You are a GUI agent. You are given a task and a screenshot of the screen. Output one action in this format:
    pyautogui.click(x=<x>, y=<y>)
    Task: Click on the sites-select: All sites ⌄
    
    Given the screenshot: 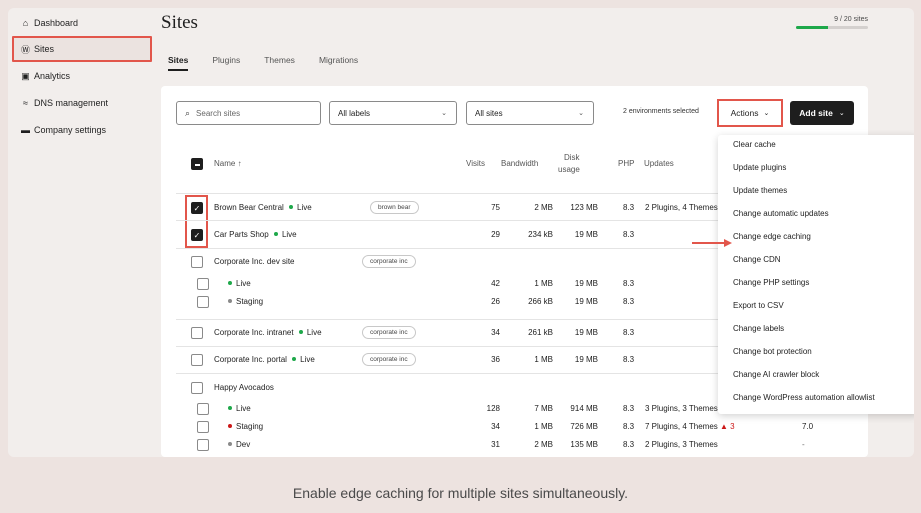 What is the action you would take?
    pyautogui.click(x=530, y=113)
    